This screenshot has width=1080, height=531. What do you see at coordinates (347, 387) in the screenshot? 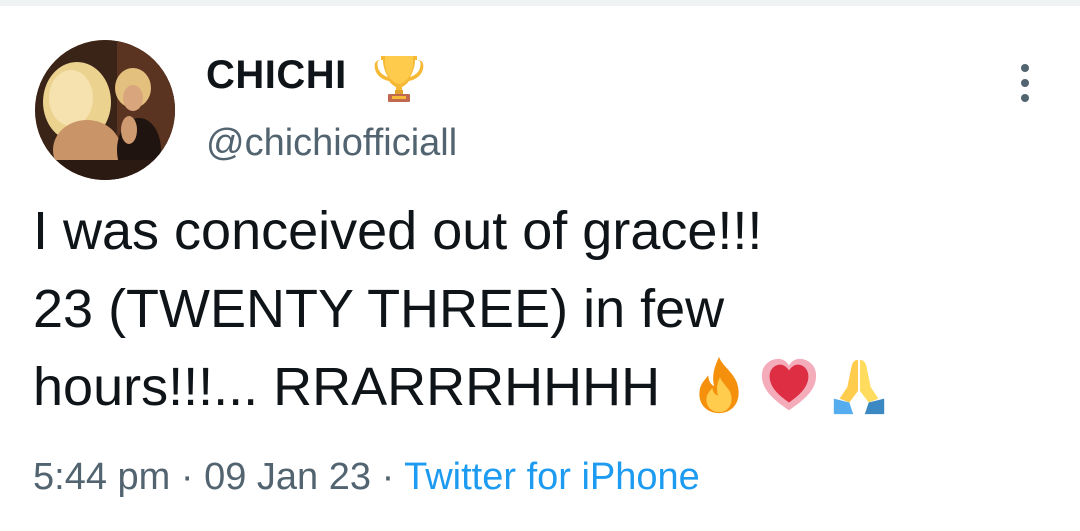
I see `tweet-line: hours!!!... RRARRRHHHH` at bounding box center [347, 387].